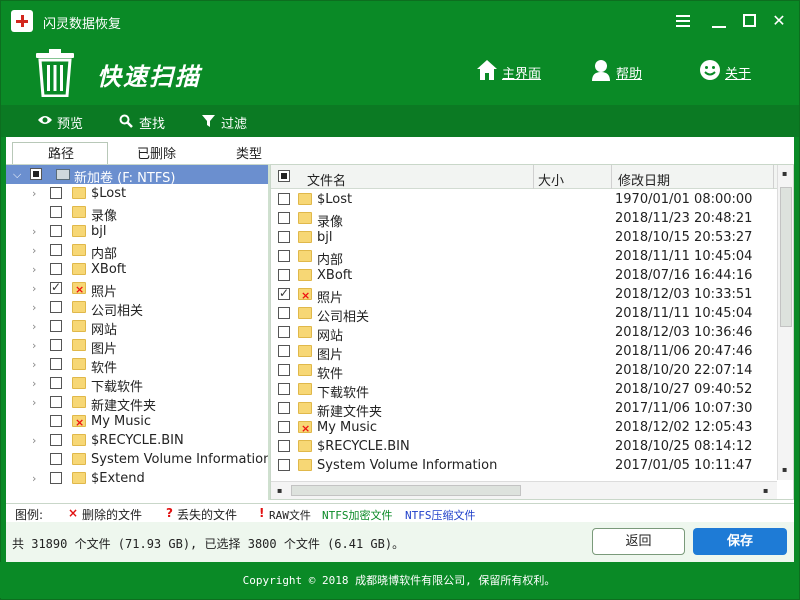 The height and width of the screenshot is (600, 800). What do you see at coordinates (487, 70) in the screenshot?
I see `home-icon` at bounding box center [487, 70].